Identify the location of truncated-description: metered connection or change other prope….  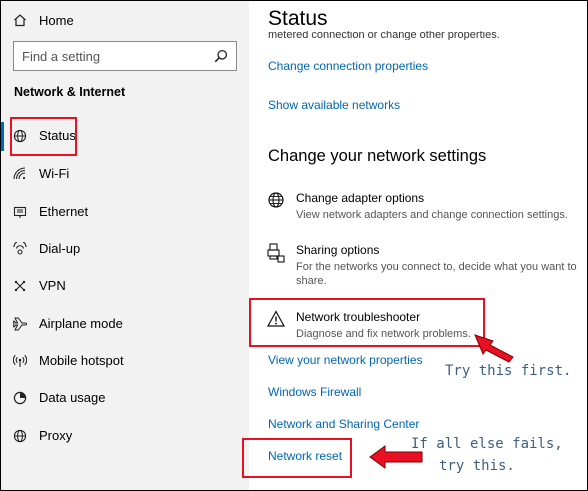
(384, 35).